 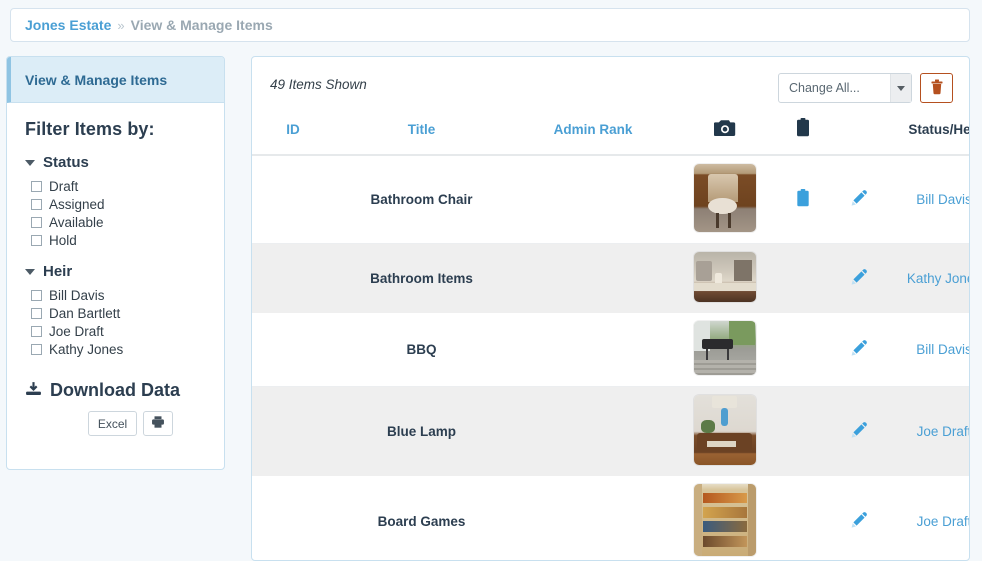 I want to click on filter-option-draft: Draft, so click(x=118, y=186).